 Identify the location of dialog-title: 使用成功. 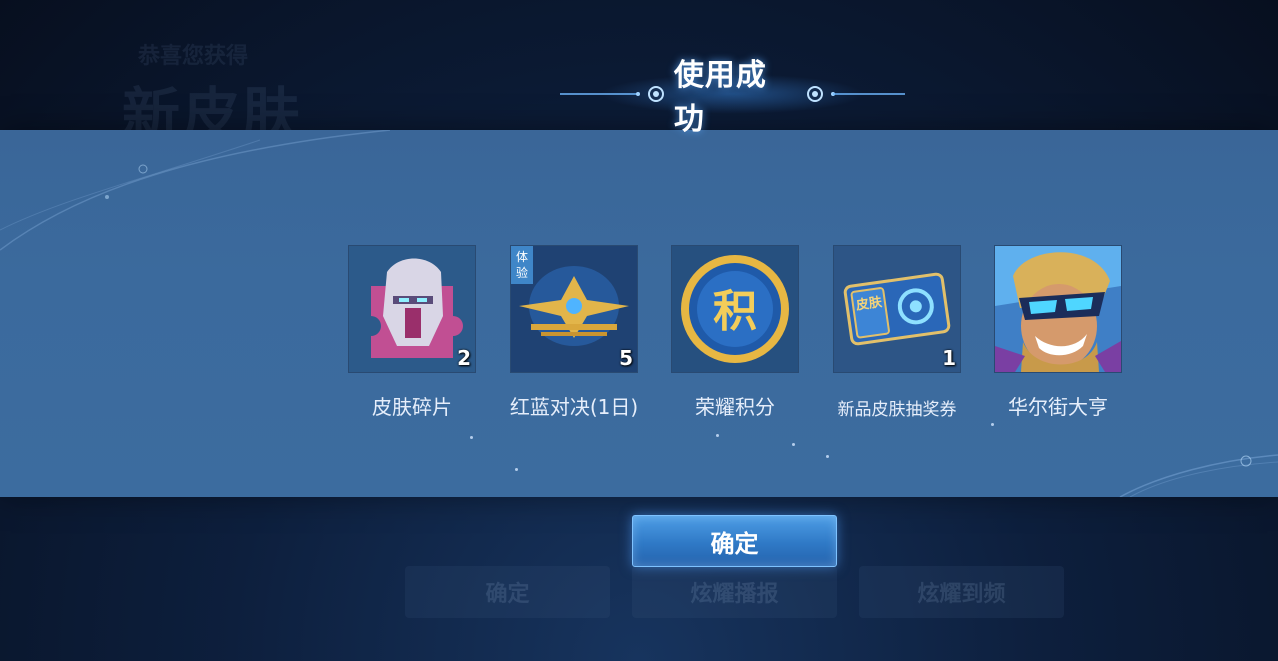
(720, 97).